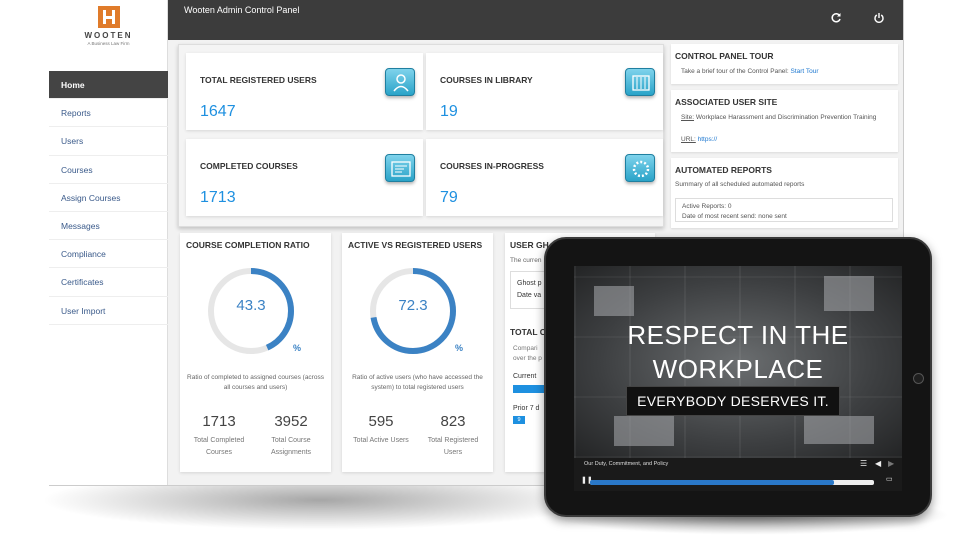 This screenshot has width=962, height=544. Describe the element at coordinates (529, 295) in the screenshot. I see `ghost-line: Date va` at that location.